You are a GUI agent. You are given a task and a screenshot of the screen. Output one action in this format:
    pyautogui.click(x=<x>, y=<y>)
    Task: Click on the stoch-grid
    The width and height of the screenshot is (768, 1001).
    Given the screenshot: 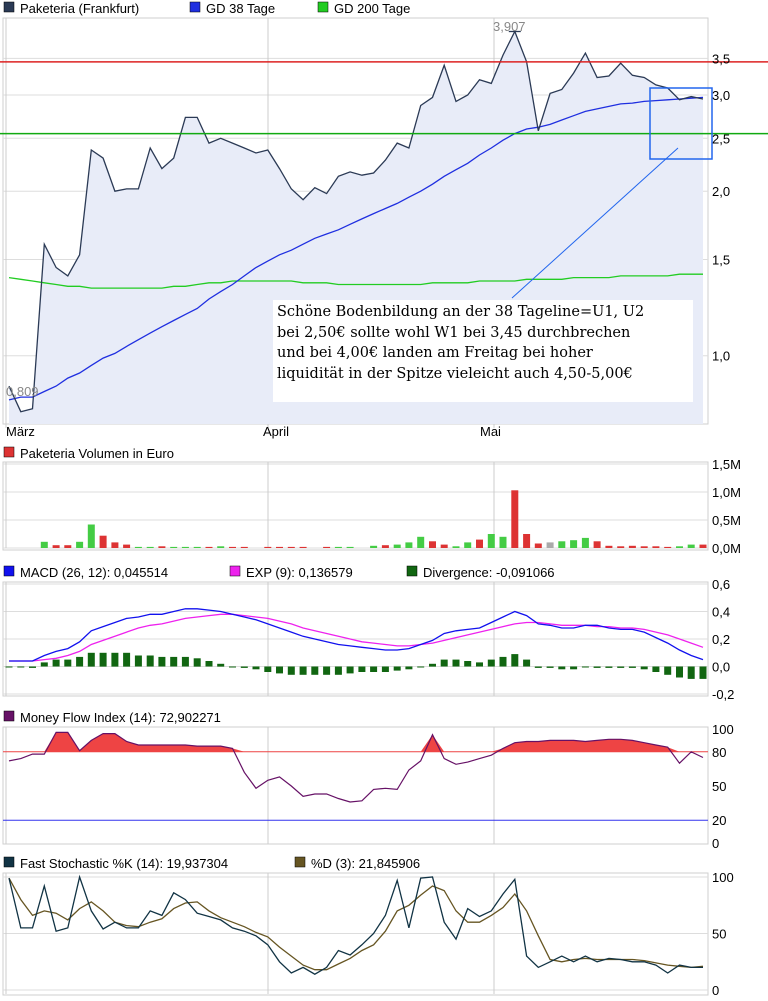 What is the action you would take?
    pyautogui.click(x=355, y=933)
    